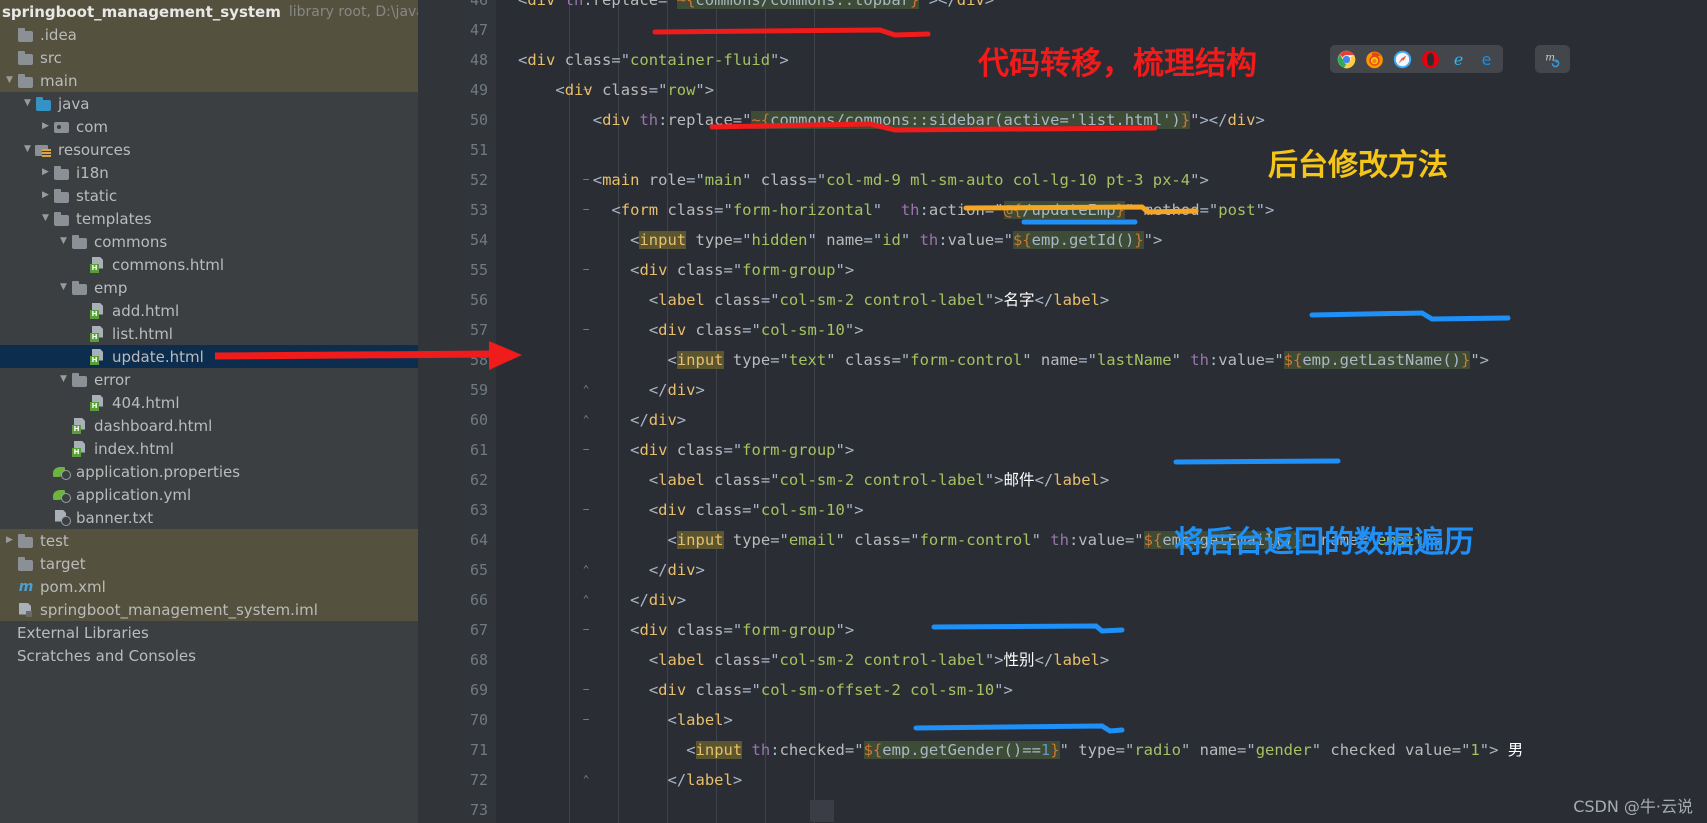  I want to click on tree-item-main: ▼ main, so click(209, 80).